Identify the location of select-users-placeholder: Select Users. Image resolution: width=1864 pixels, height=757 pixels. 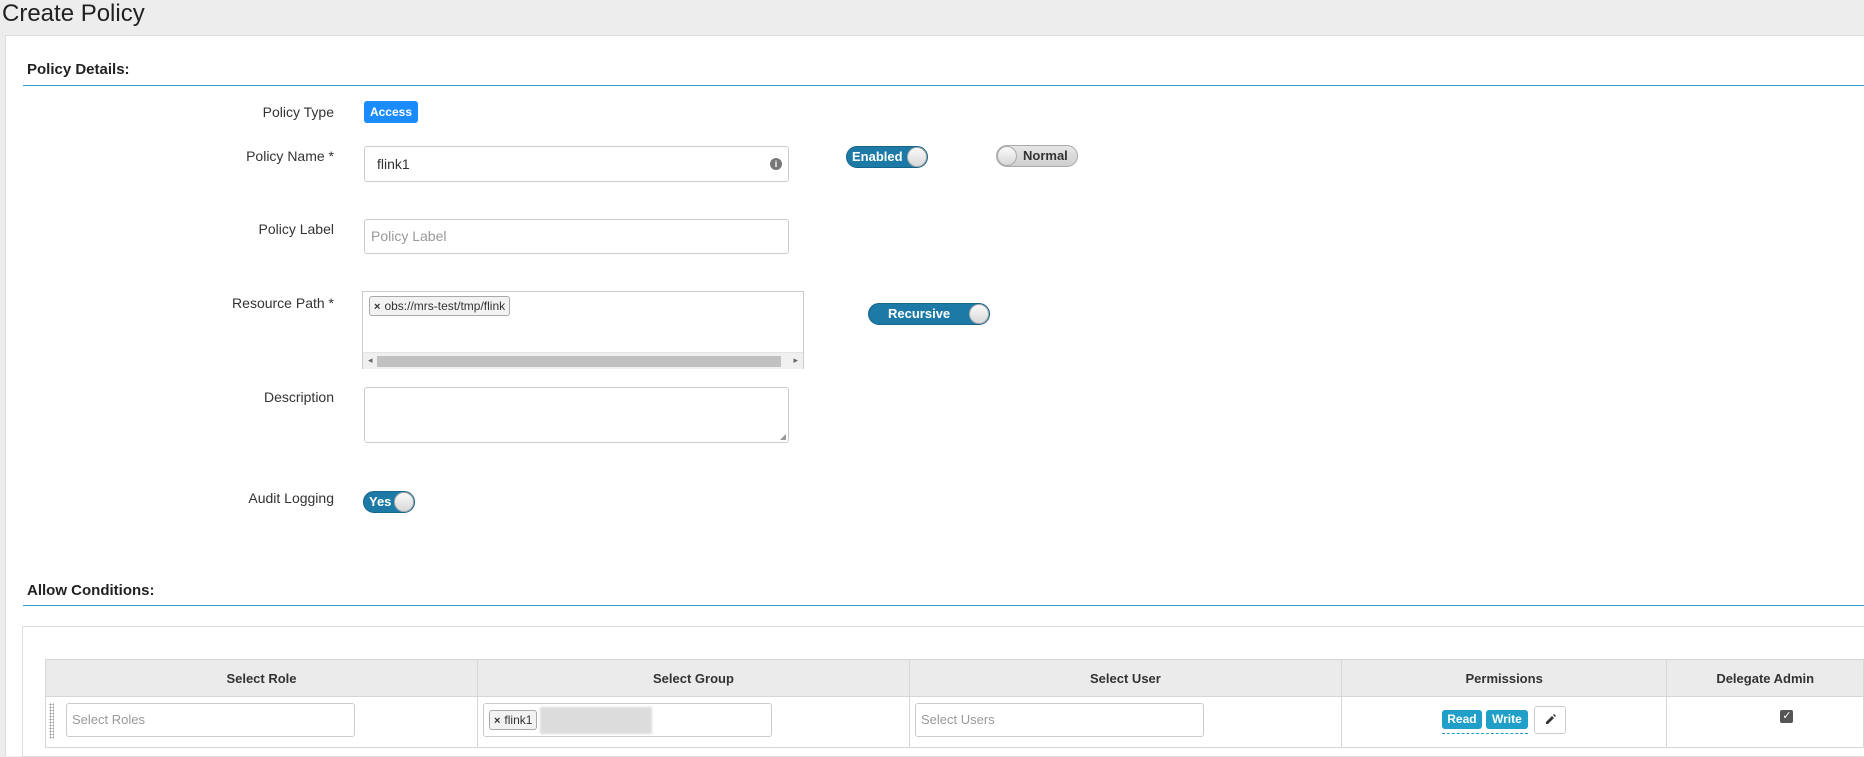
(957, 719).